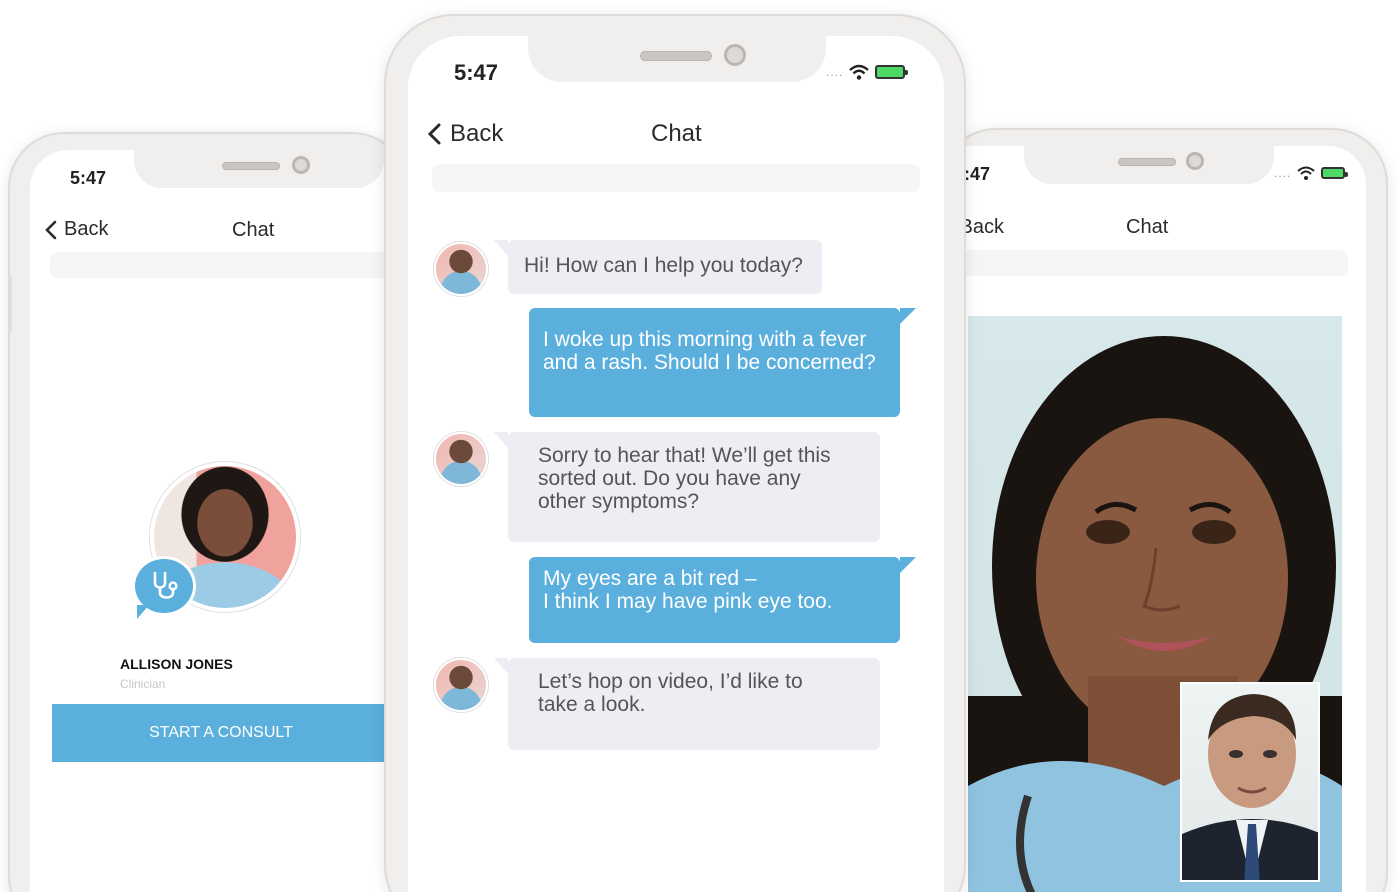 This screenshot has width=1397, height=892. I want to click on left-phone-side-button, so click(11, 304).